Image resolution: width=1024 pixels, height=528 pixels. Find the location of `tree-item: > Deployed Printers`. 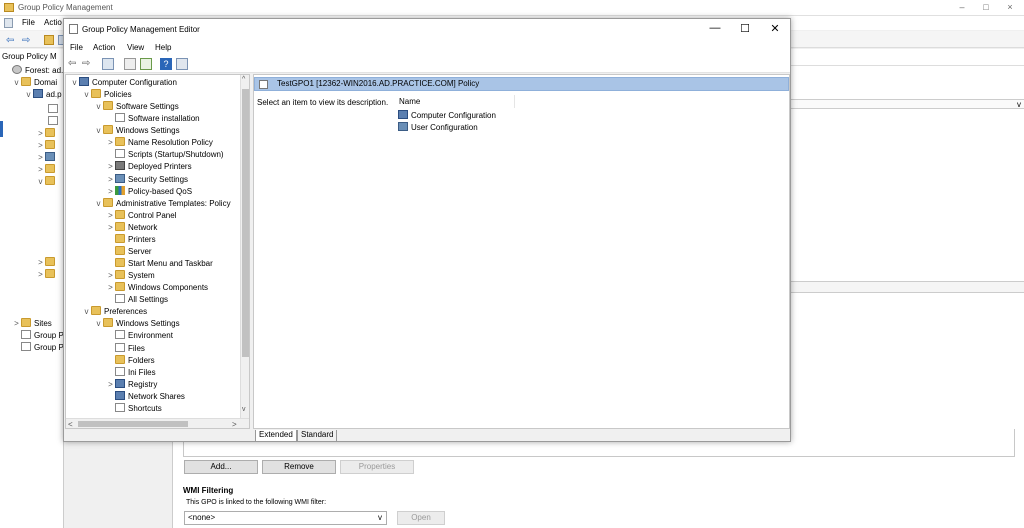

tree-item: > Deployed Printers is located at coordinates (149, 167).